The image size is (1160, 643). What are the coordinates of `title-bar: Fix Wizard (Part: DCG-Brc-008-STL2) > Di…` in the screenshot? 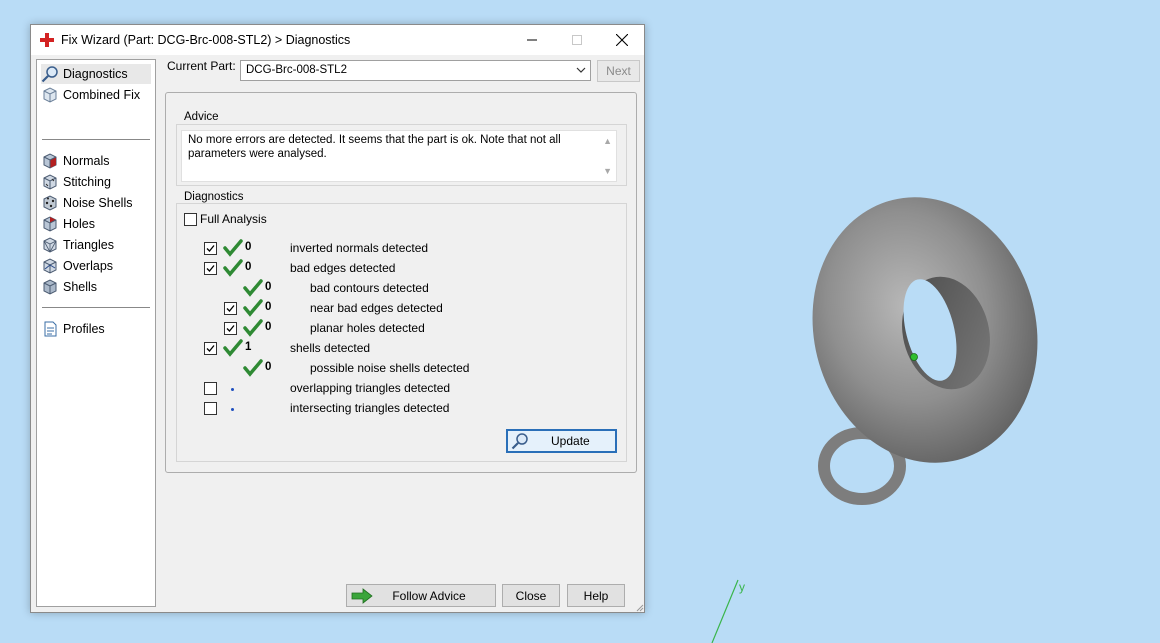 It's located at (337, 40).